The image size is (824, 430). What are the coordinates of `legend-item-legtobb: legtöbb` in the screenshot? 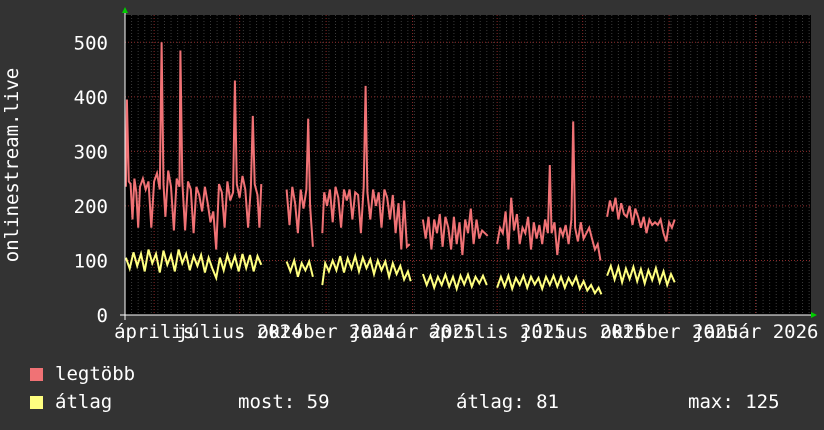 It's located at (82, 374).